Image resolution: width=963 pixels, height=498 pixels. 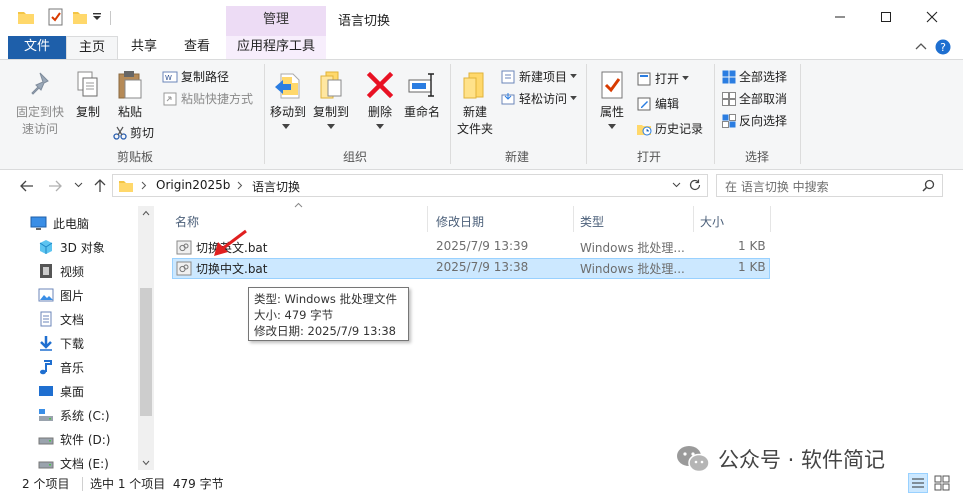 I want to click on help-icon: ?, so click(x=943, y=47).